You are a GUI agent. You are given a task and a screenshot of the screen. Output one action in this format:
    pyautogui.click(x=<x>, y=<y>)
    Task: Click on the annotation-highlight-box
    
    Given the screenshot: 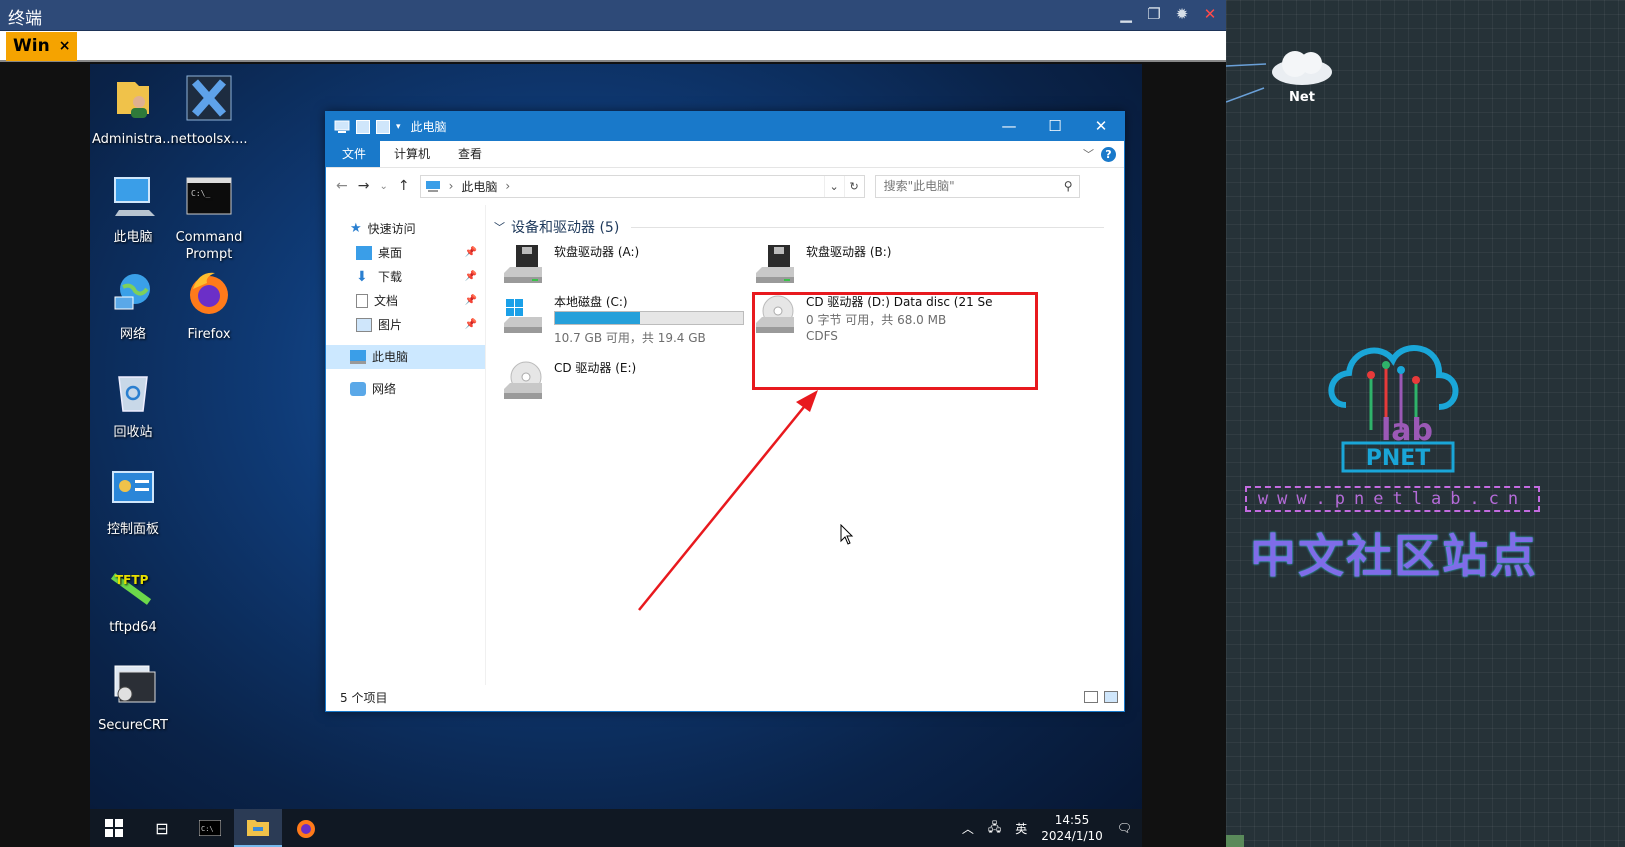 What is the action you would take?
    pyautogui.click(x=895, y=341)
    